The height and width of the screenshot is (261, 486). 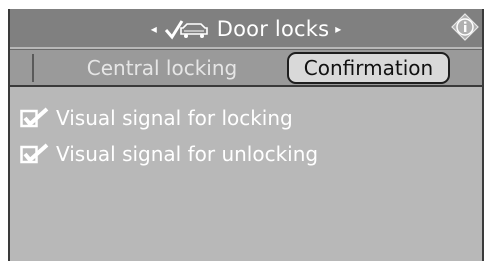 I want to click on car-lock-icon, so click(x=186, y=30).